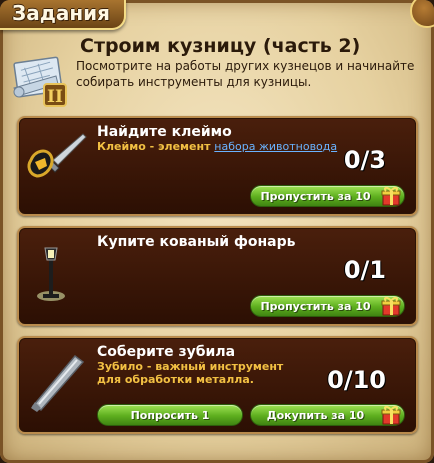  What do you see at coordinates (275, 146) in the screenshot?
I see `collection-link: набора животновода` at bounding box center [275, 146].